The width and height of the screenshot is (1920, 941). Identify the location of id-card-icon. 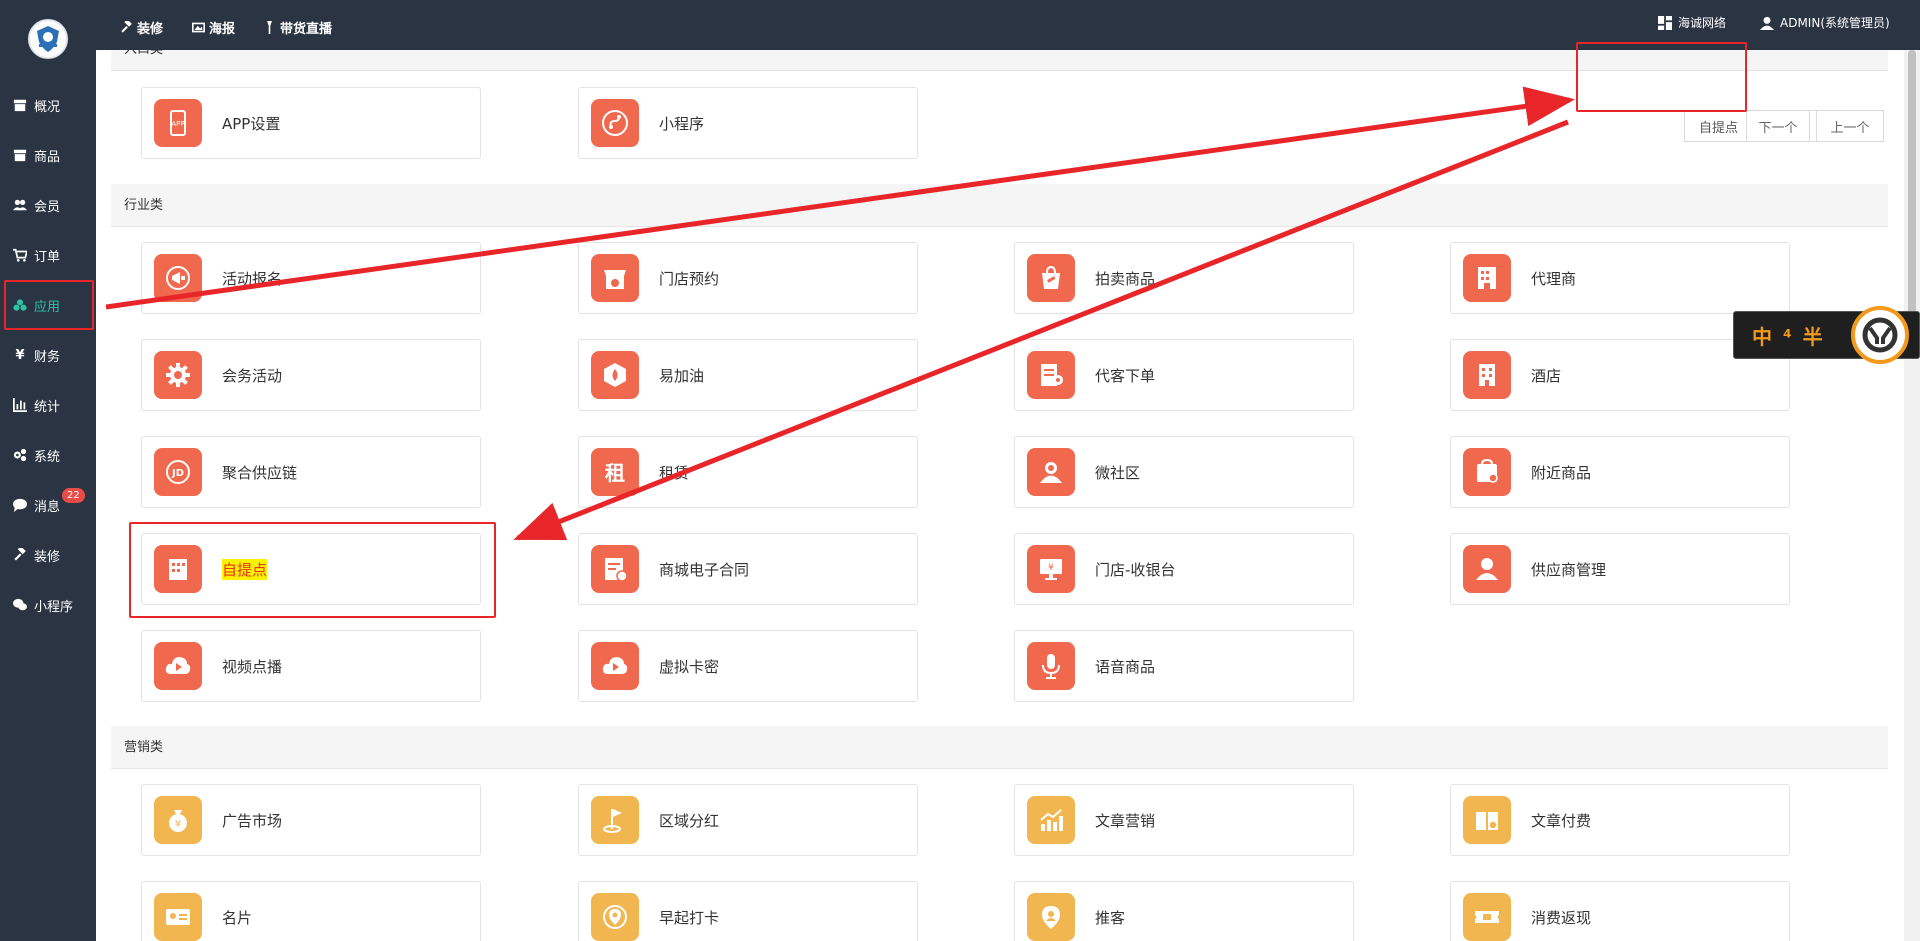
(178, 917).